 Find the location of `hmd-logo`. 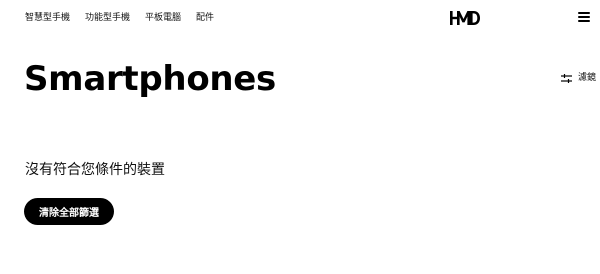

hmd-logo is located at coordinates (465, 18).